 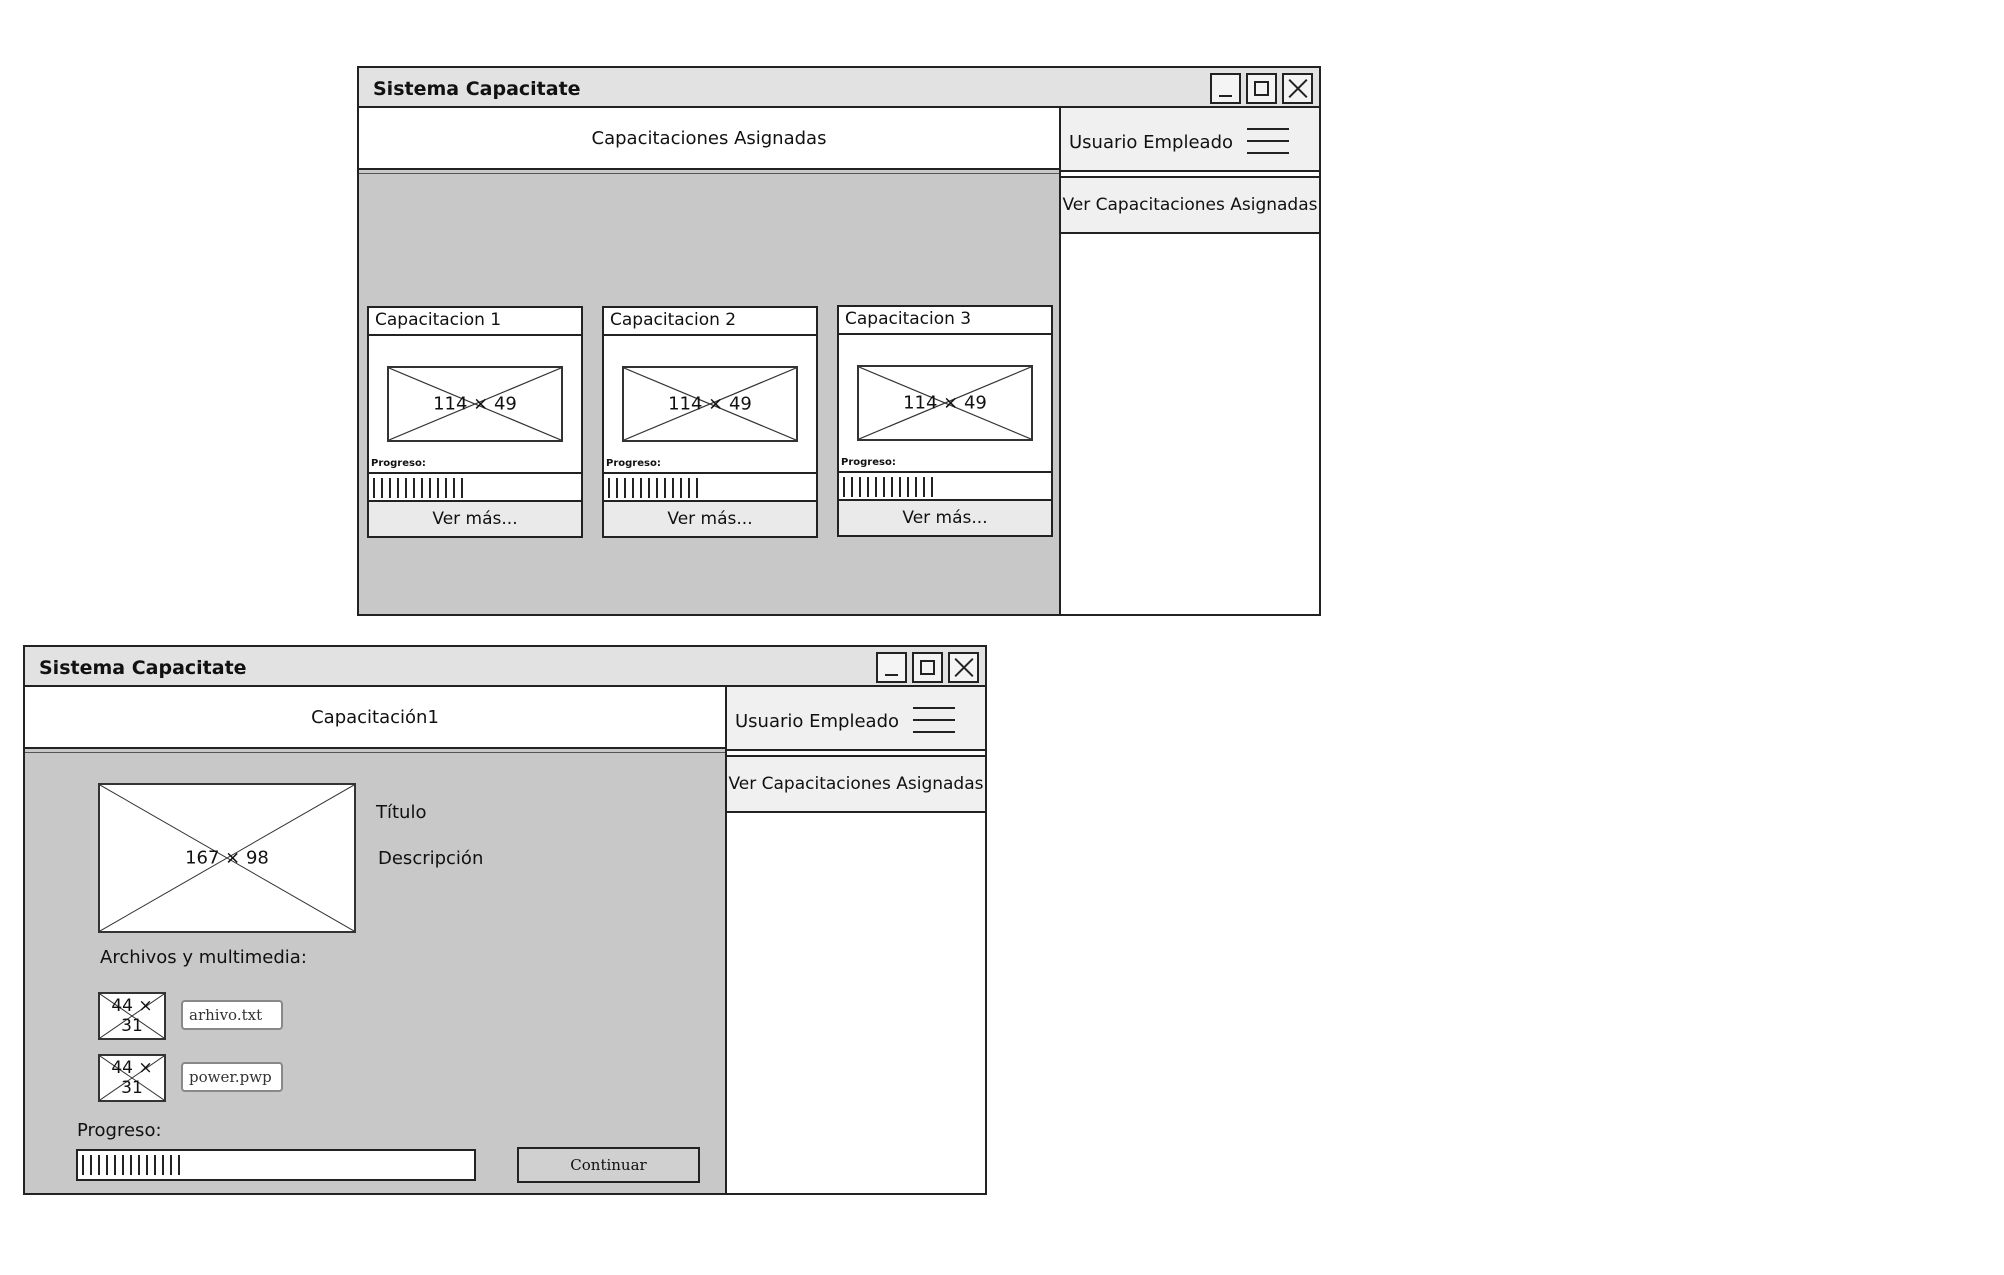 What do you see at coordinates (431, 858) in the screenshot?
I see `description-label: Descripción` at bounding box center [431, 858].